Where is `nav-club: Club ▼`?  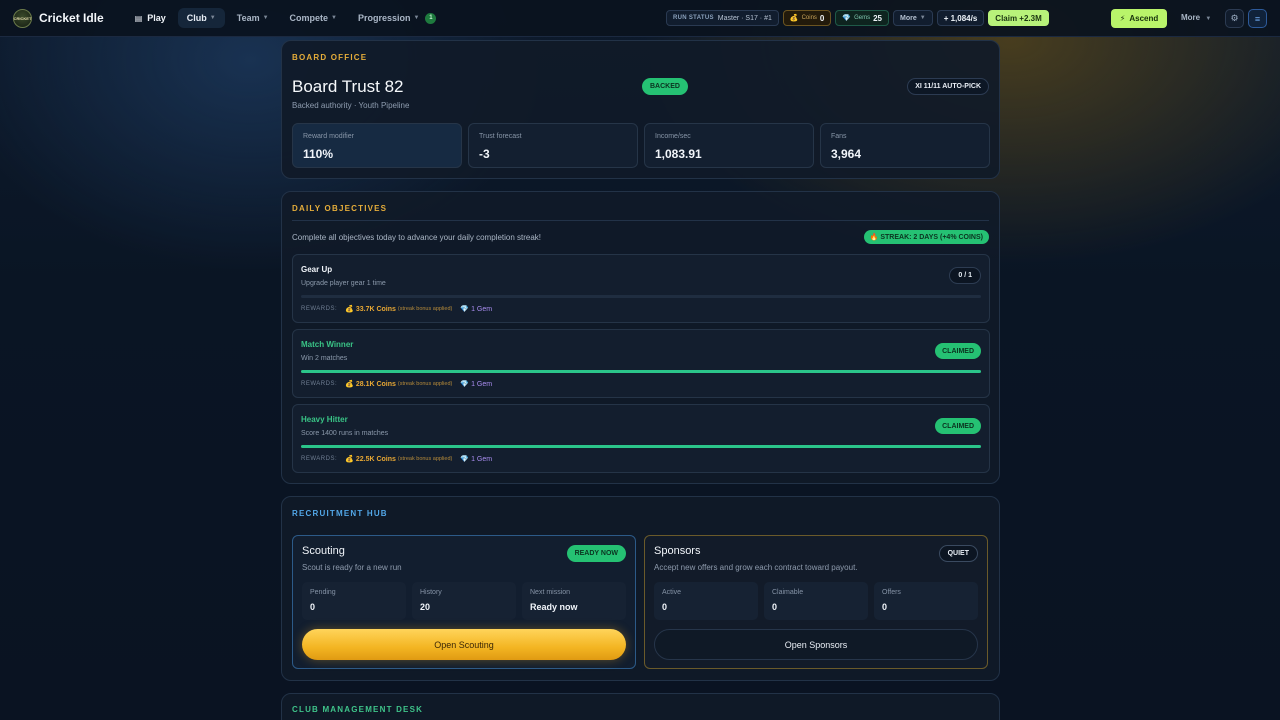
nav-club: Club ▼ is located at coordinates (201, 18).